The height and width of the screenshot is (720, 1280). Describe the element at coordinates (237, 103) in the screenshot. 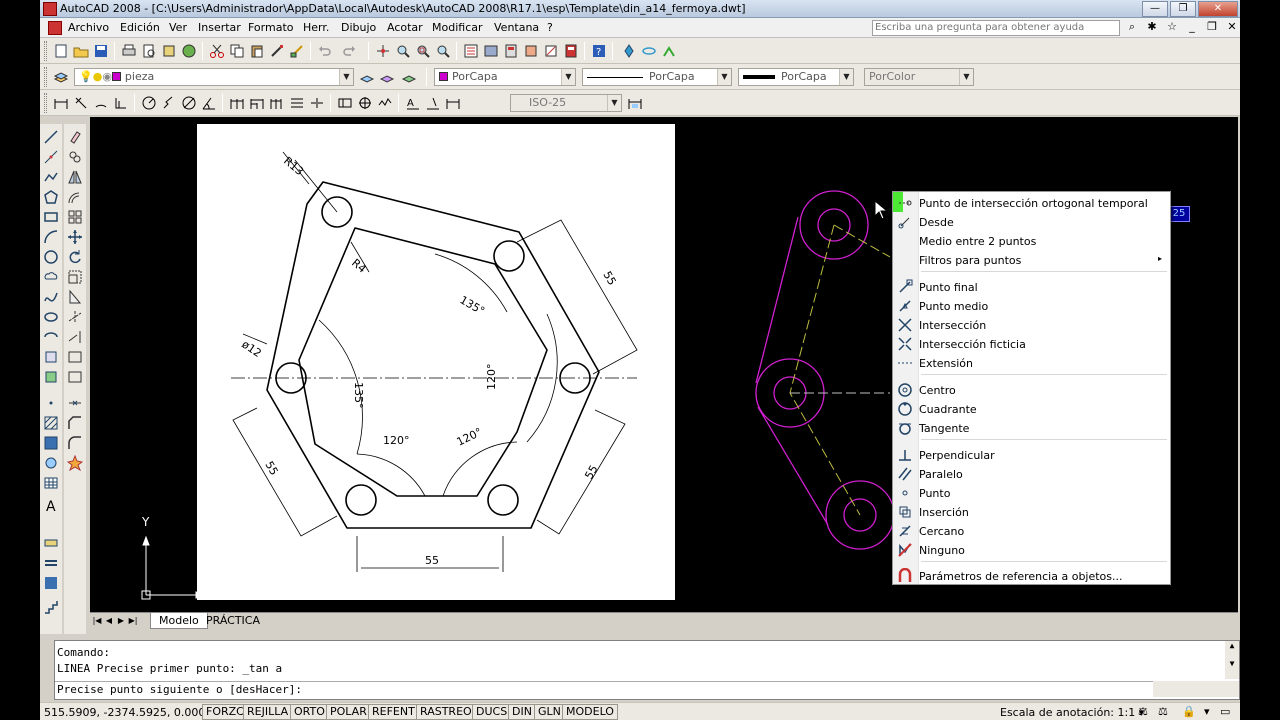

I see `quick-dim-icon` at that location.